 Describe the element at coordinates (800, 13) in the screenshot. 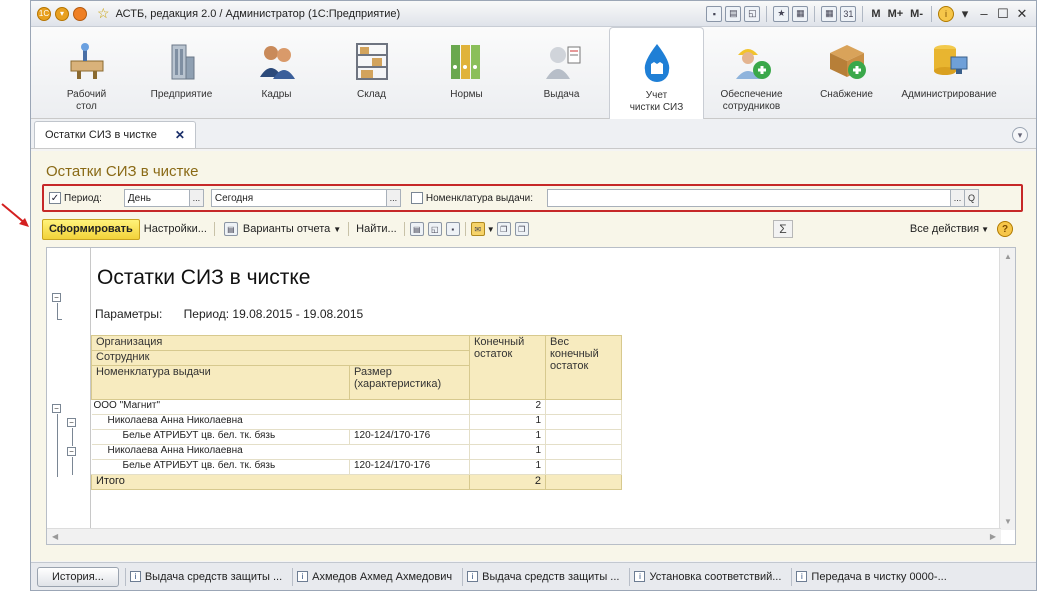

I see `history-list-icon: ▦` at that location.